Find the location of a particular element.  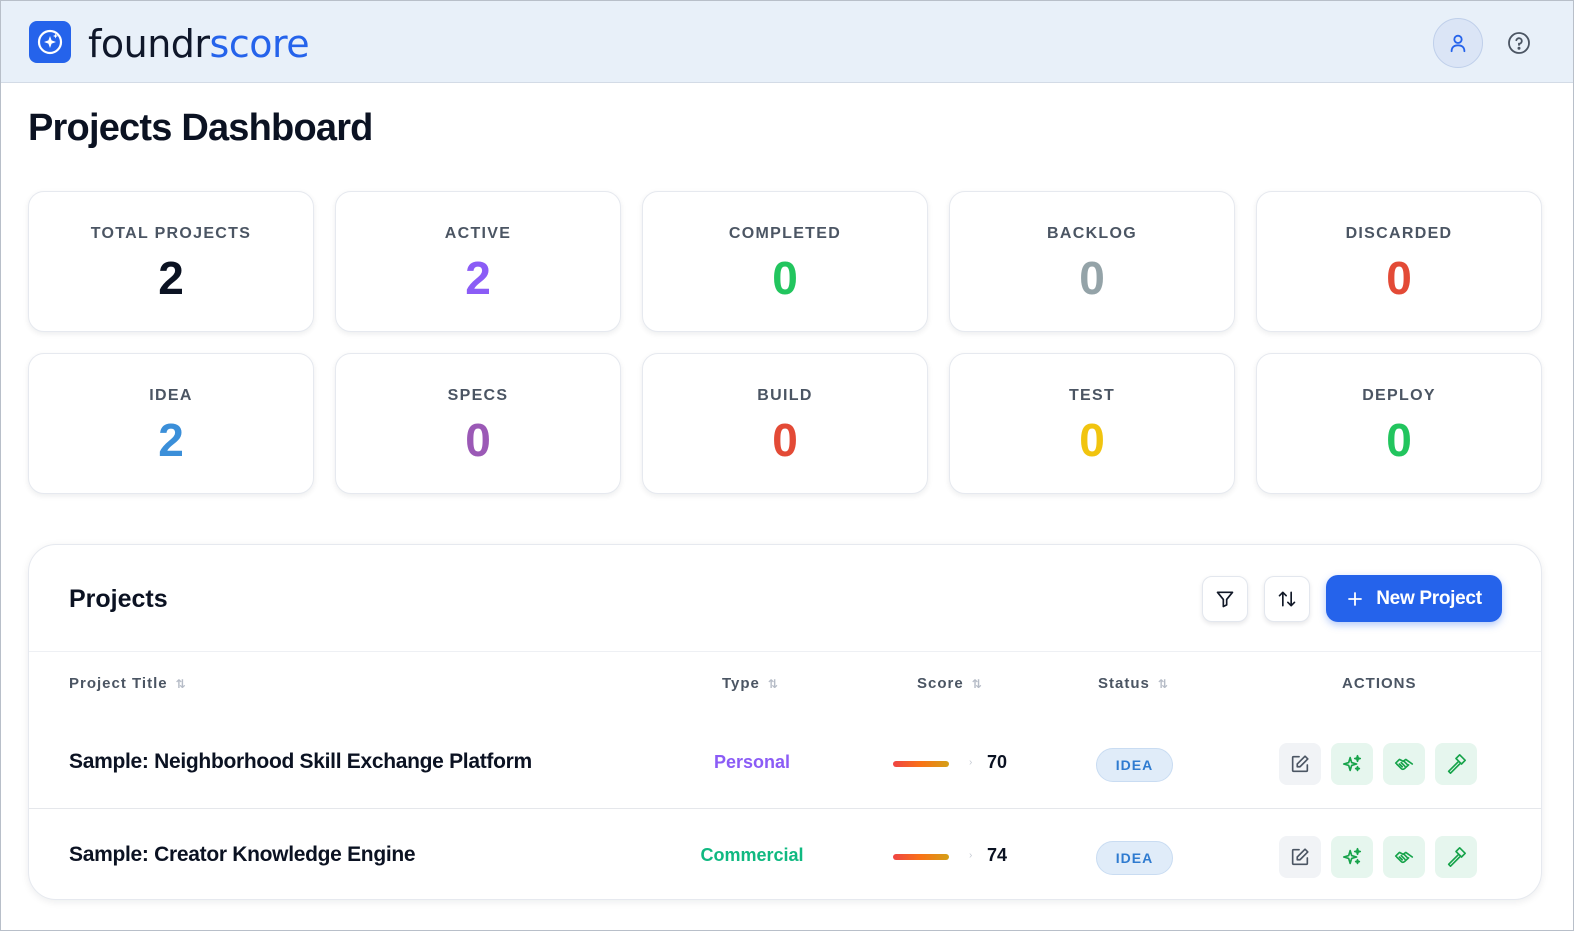

project-type: Personal is located at coordinates (752, 761).